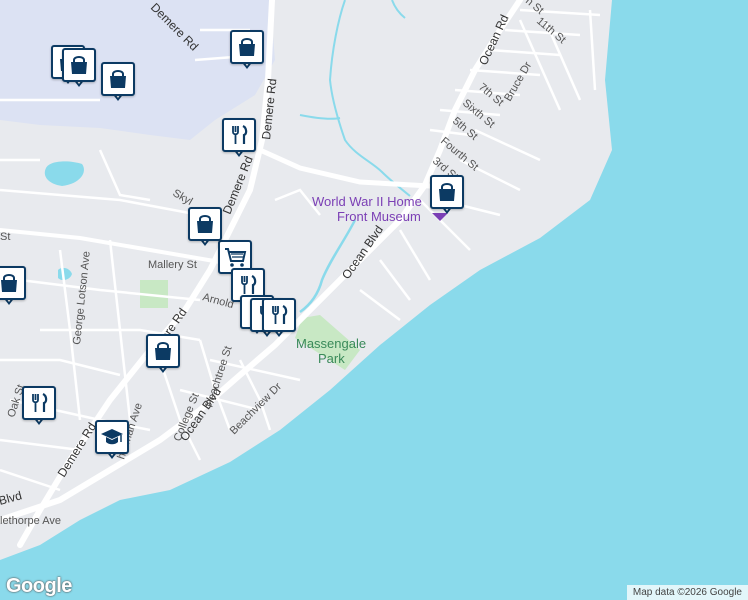  What do you see at coordinates (5, 237) in the screenshot?
I see `st-left-label: St` at bounding box center [5, 237].